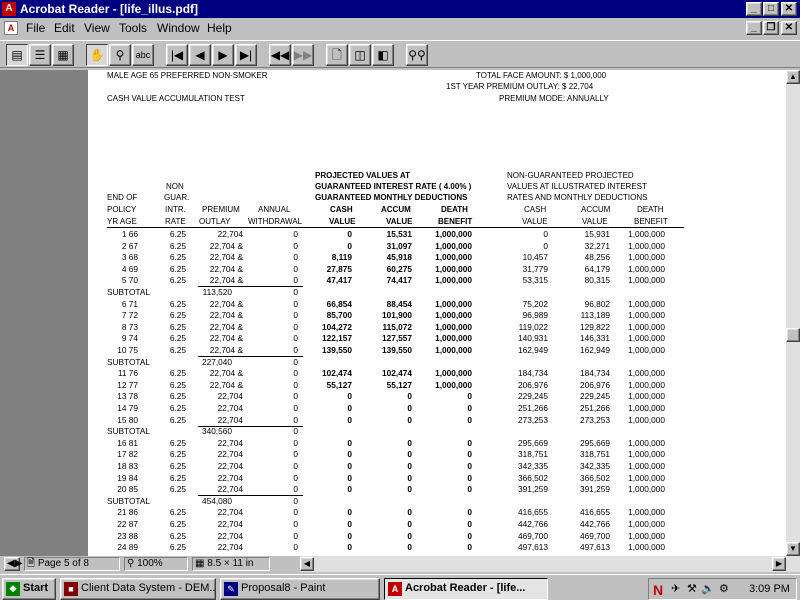 The image size is (800, 600). I want to click on bookmarks-icon: ☰, so click(40, 55).